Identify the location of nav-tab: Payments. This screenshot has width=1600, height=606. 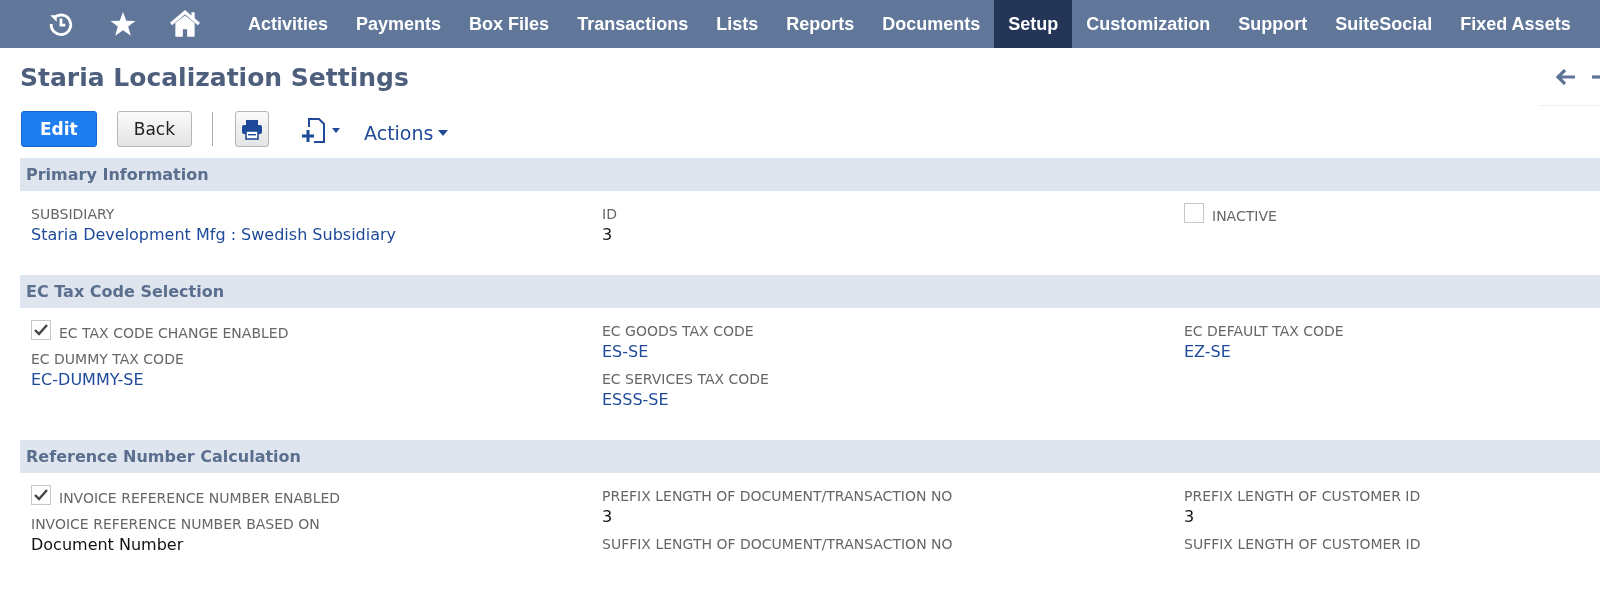
(399, 24).